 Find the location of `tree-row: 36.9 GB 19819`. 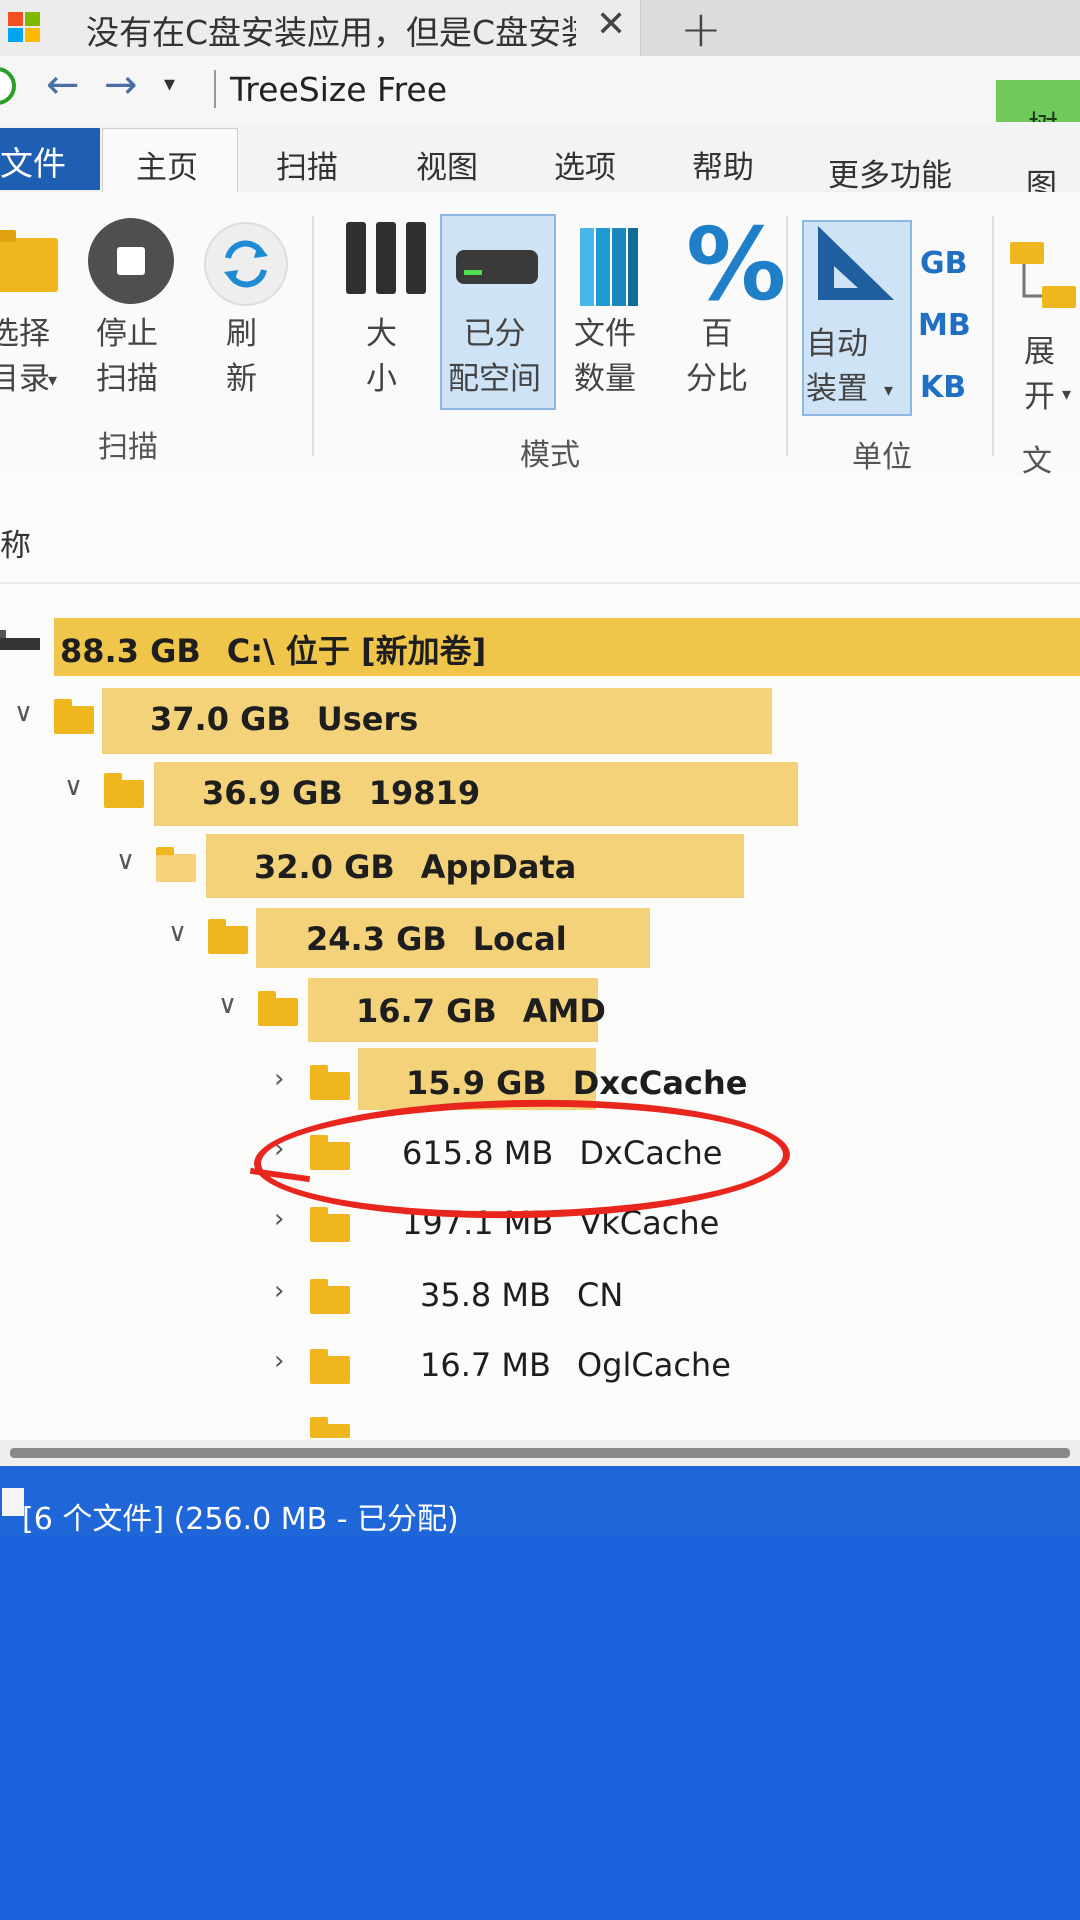

tree-row: 36.9 GB 19819 is located at coordinates (341, 793).